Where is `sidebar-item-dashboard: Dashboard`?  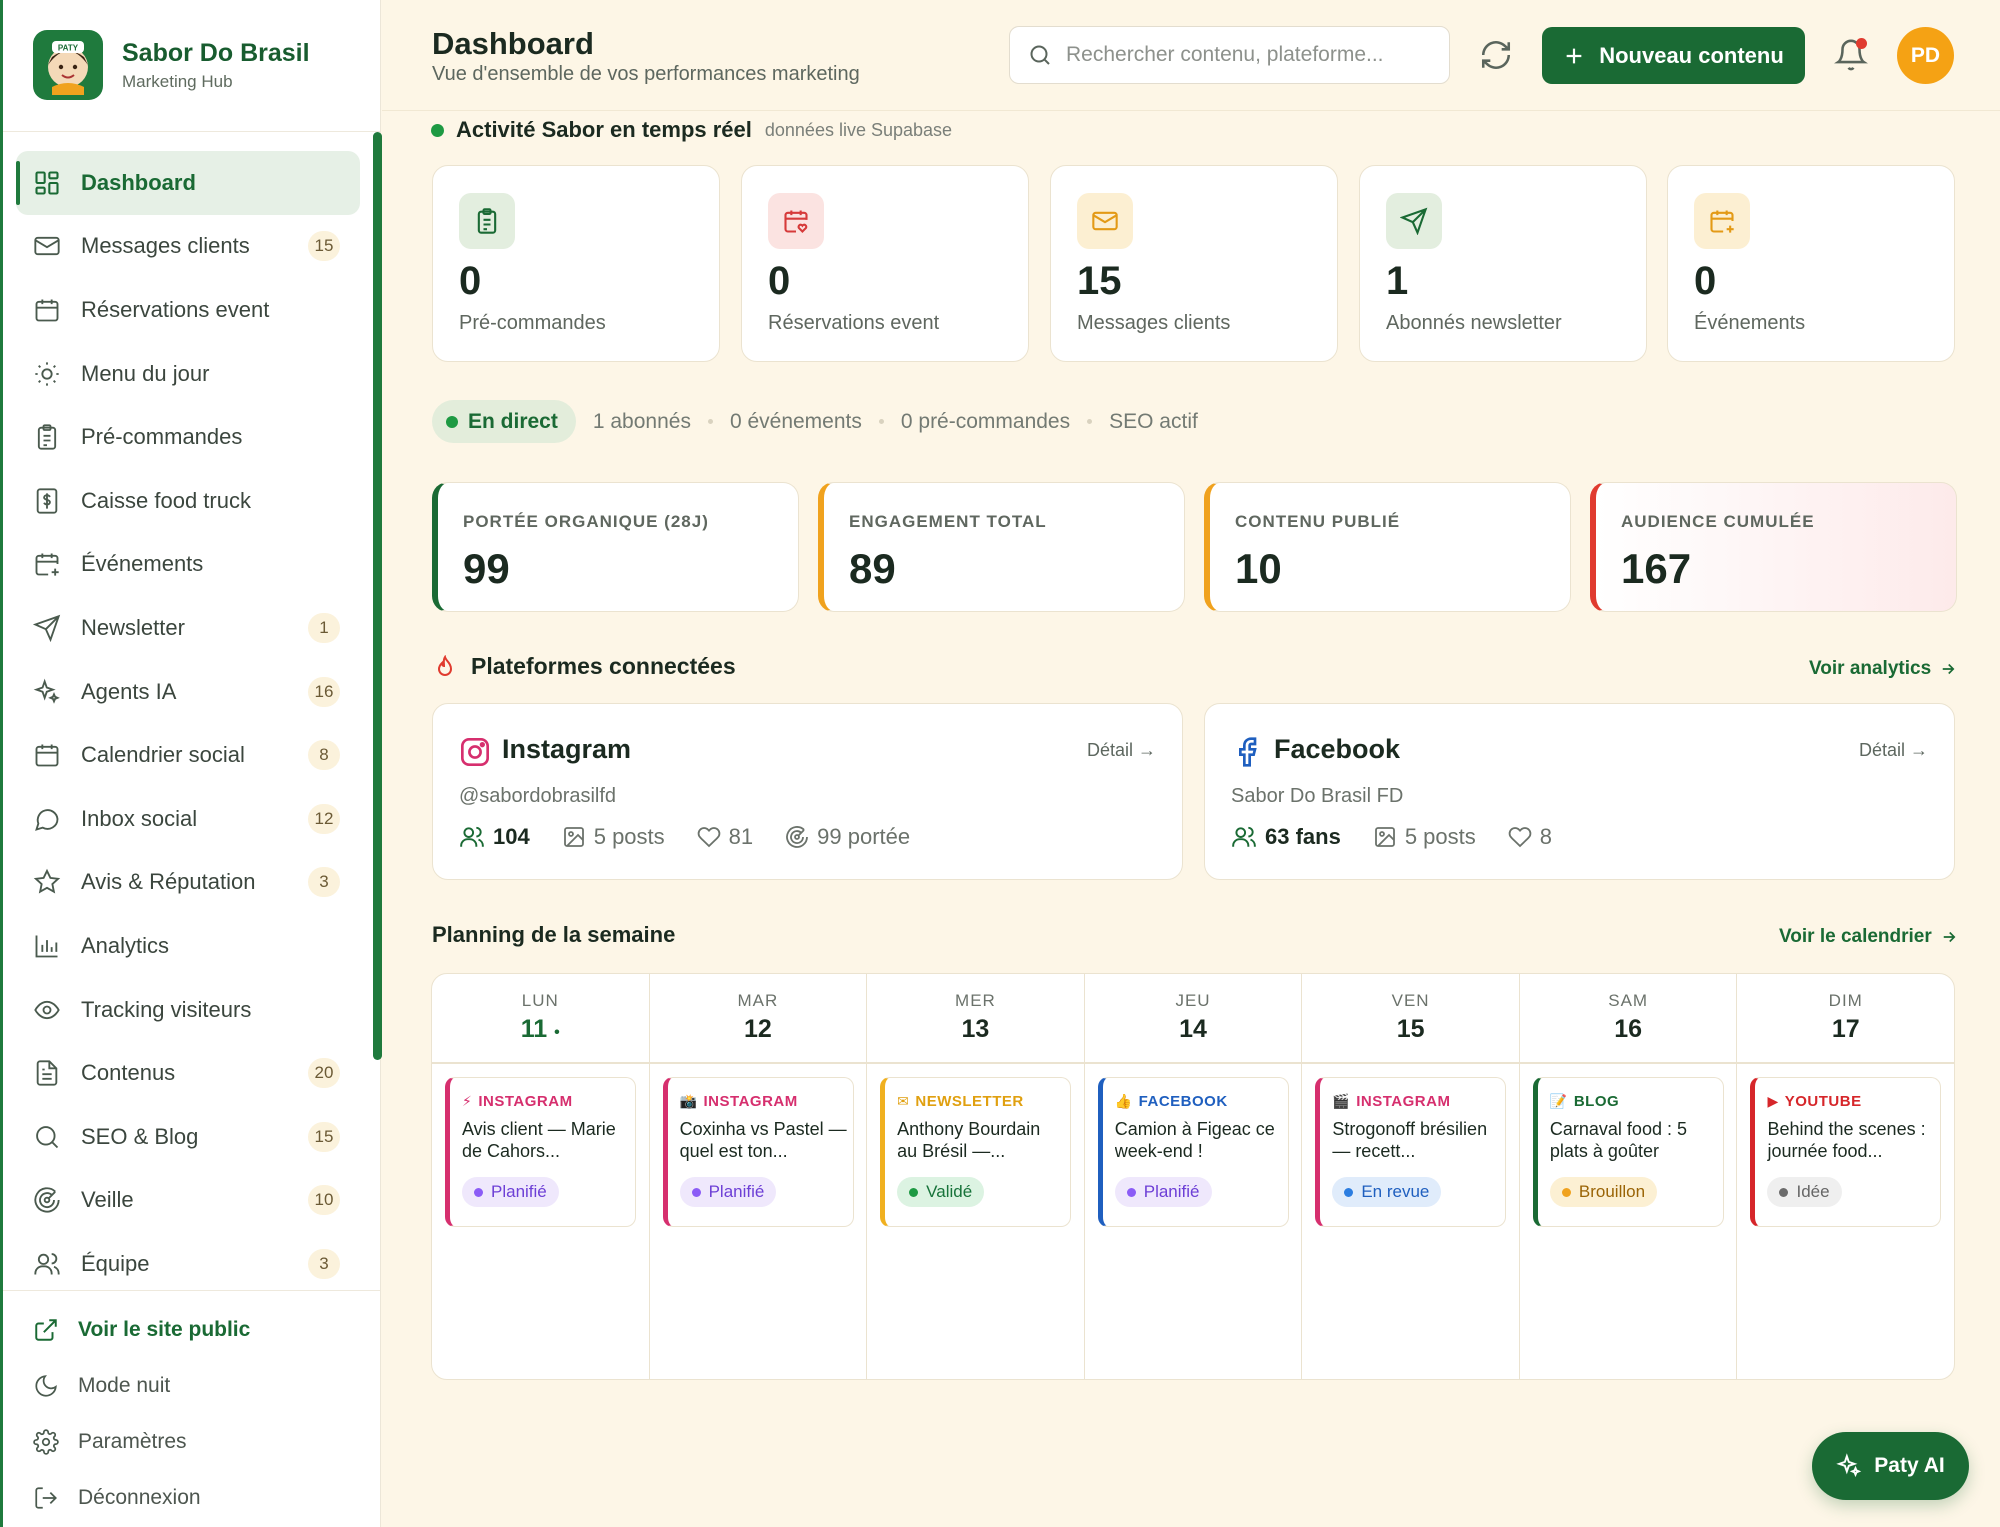 sidebar-item-dashboard: Dashboard is located at coordinates (188, 183).